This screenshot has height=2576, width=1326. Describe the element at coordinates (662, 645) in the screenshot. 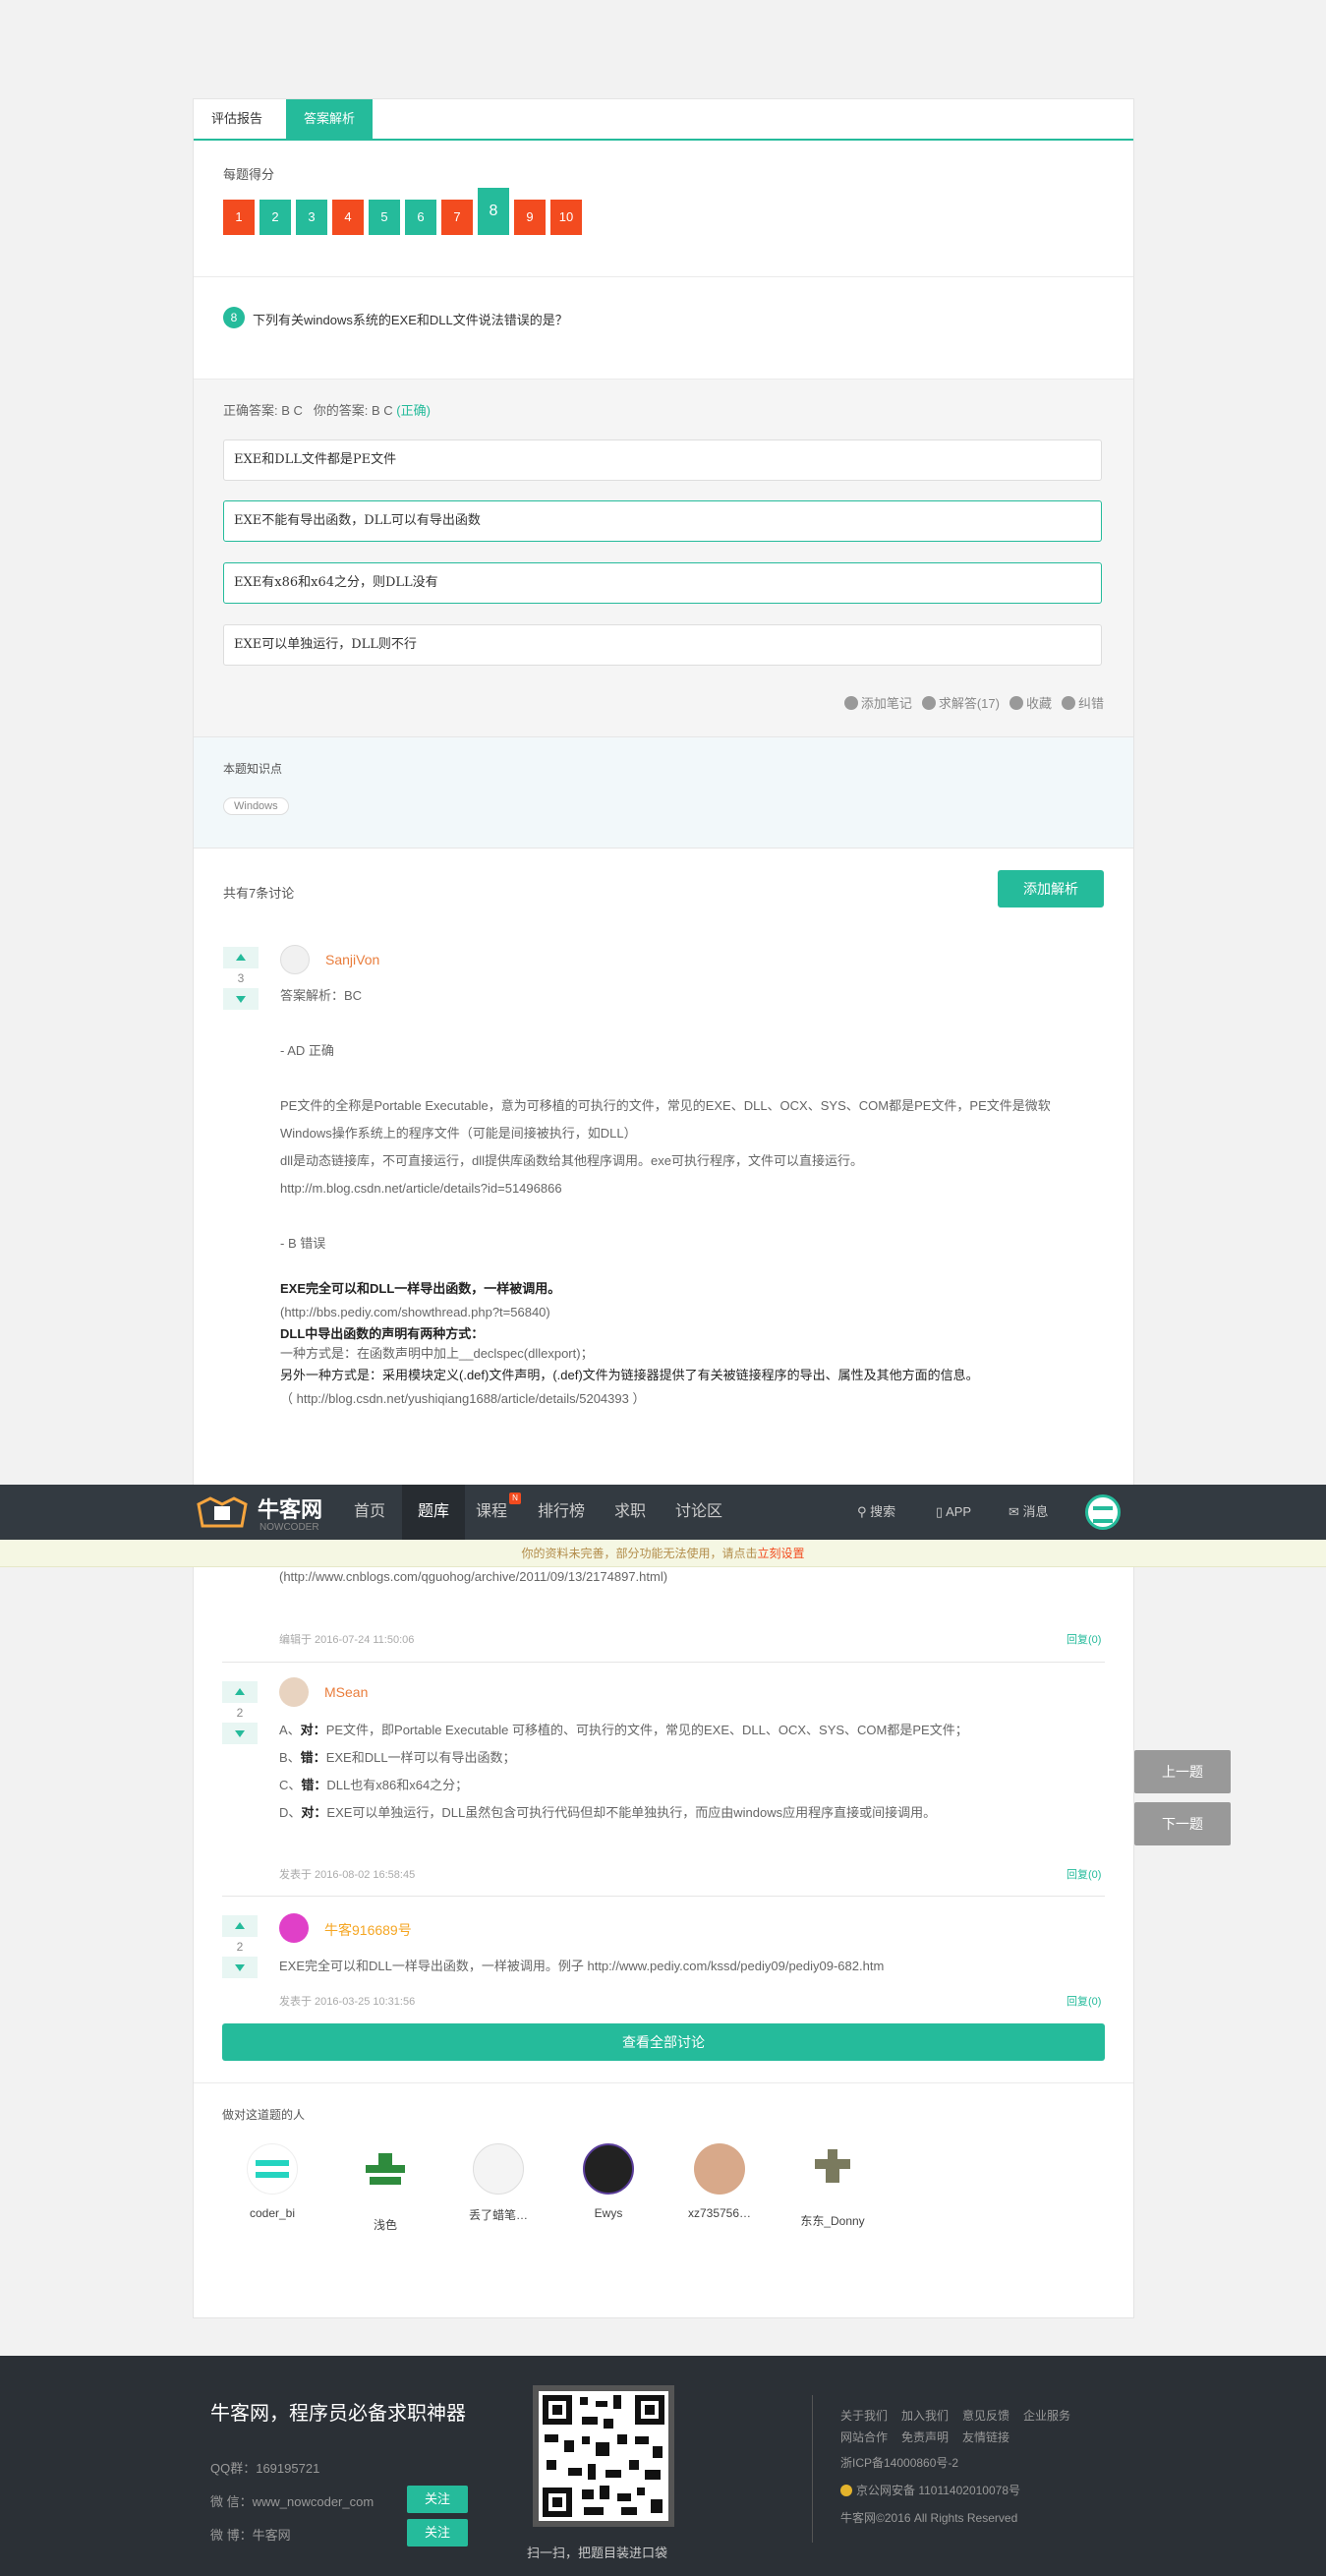

I see `option-d: EXE可以单独运行，DLL则不行` at that location.